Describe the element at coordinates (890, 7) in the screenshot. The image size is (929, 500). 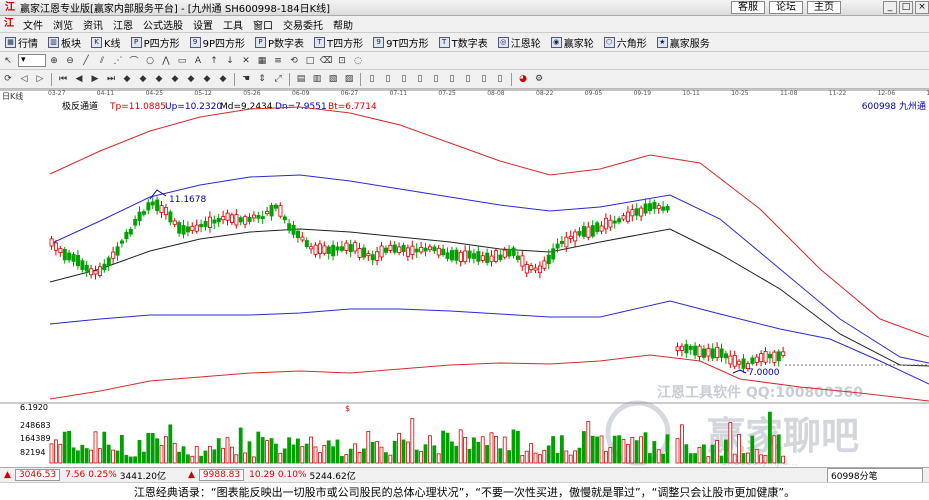
I see `minimize-icon: _` at that location.